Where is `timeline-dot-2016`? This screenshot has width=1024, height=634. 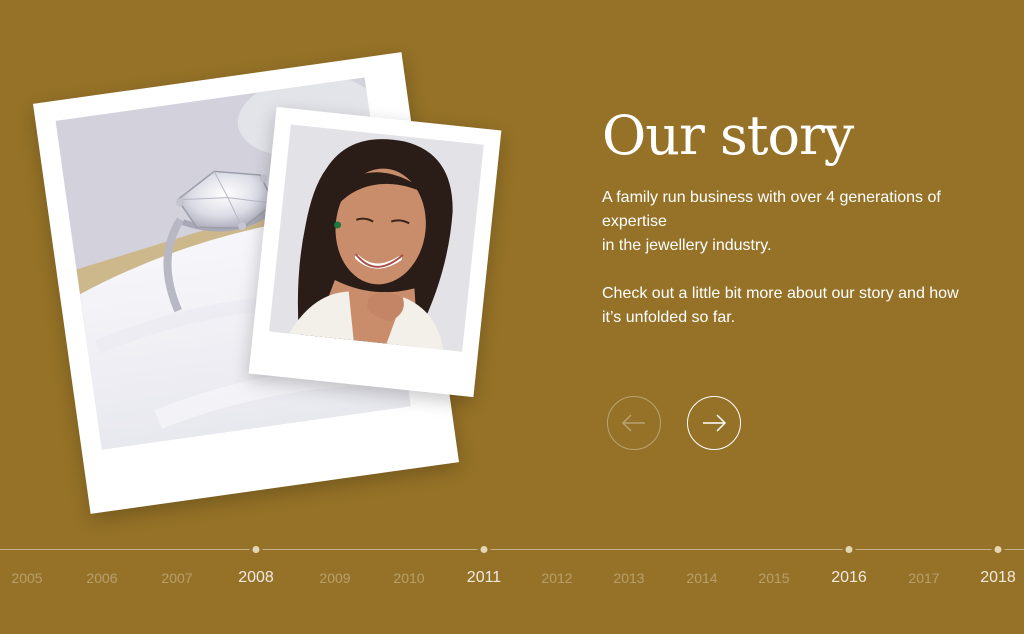 timeline-dot-2016 is located at coordinates (849, 549).